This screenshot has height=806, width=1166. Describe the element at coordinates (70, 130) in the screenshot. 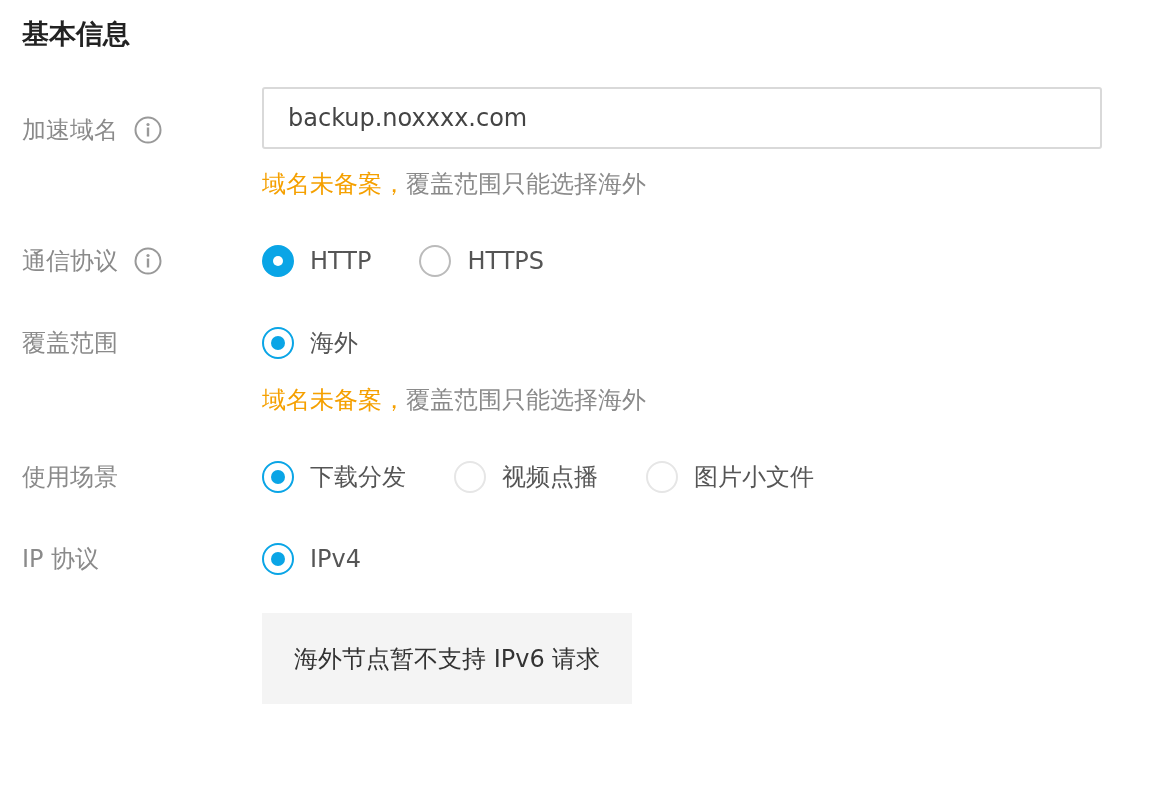

I see `field-label: 加速域名` at that location.